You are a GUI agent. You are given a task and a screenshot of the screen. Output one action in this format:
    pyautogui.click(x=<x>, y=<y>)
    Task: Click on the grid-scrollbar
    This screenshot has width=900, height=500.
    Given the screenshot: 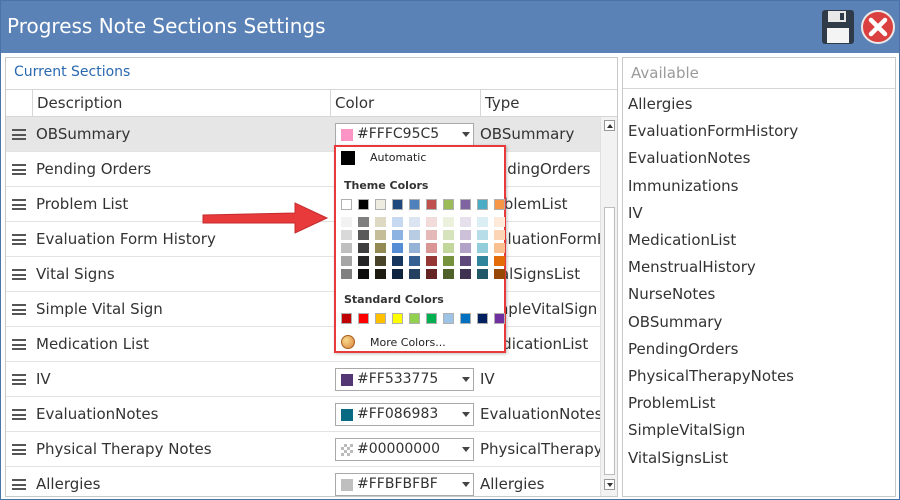 What is the action you would take?
    pyautogui.click(x=608, y=306)
    